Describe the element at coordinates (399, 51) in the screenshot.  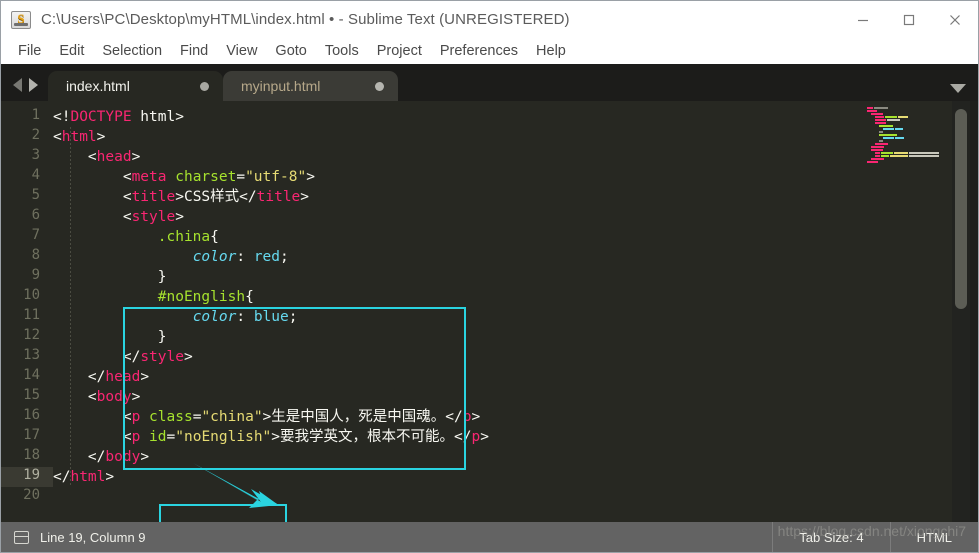
I see `menu-item-project: Project` at that location.